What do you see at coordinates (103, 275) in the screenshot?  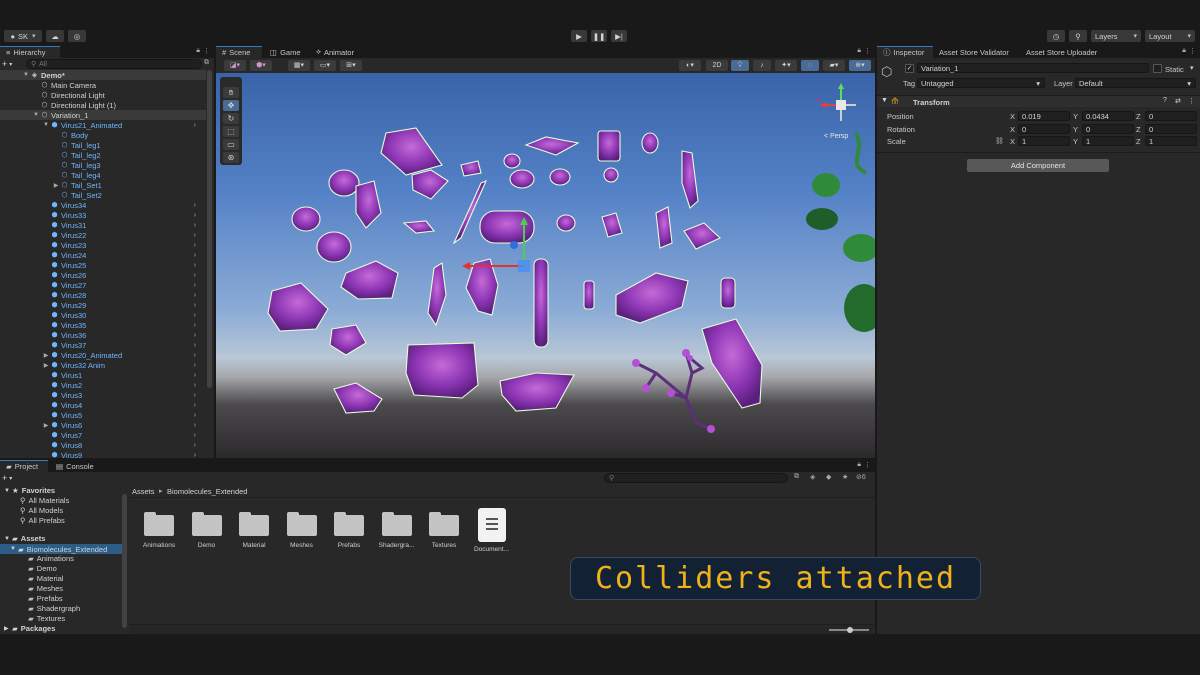 I see `hierarchy-row: ⬢ Virus26 ›` at bounding box center [103, 275].